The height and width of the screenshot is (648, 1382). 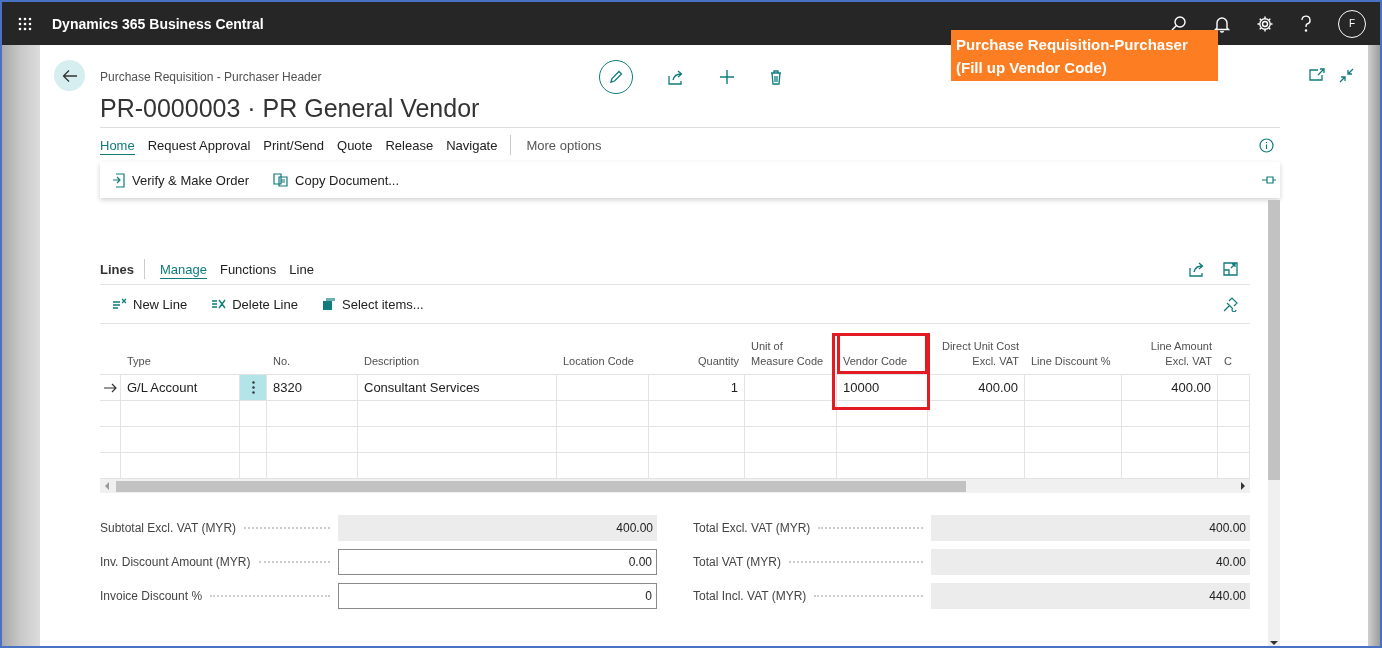 I want to click on delete-line-action: Delete Line, so click(x=254, y=304).